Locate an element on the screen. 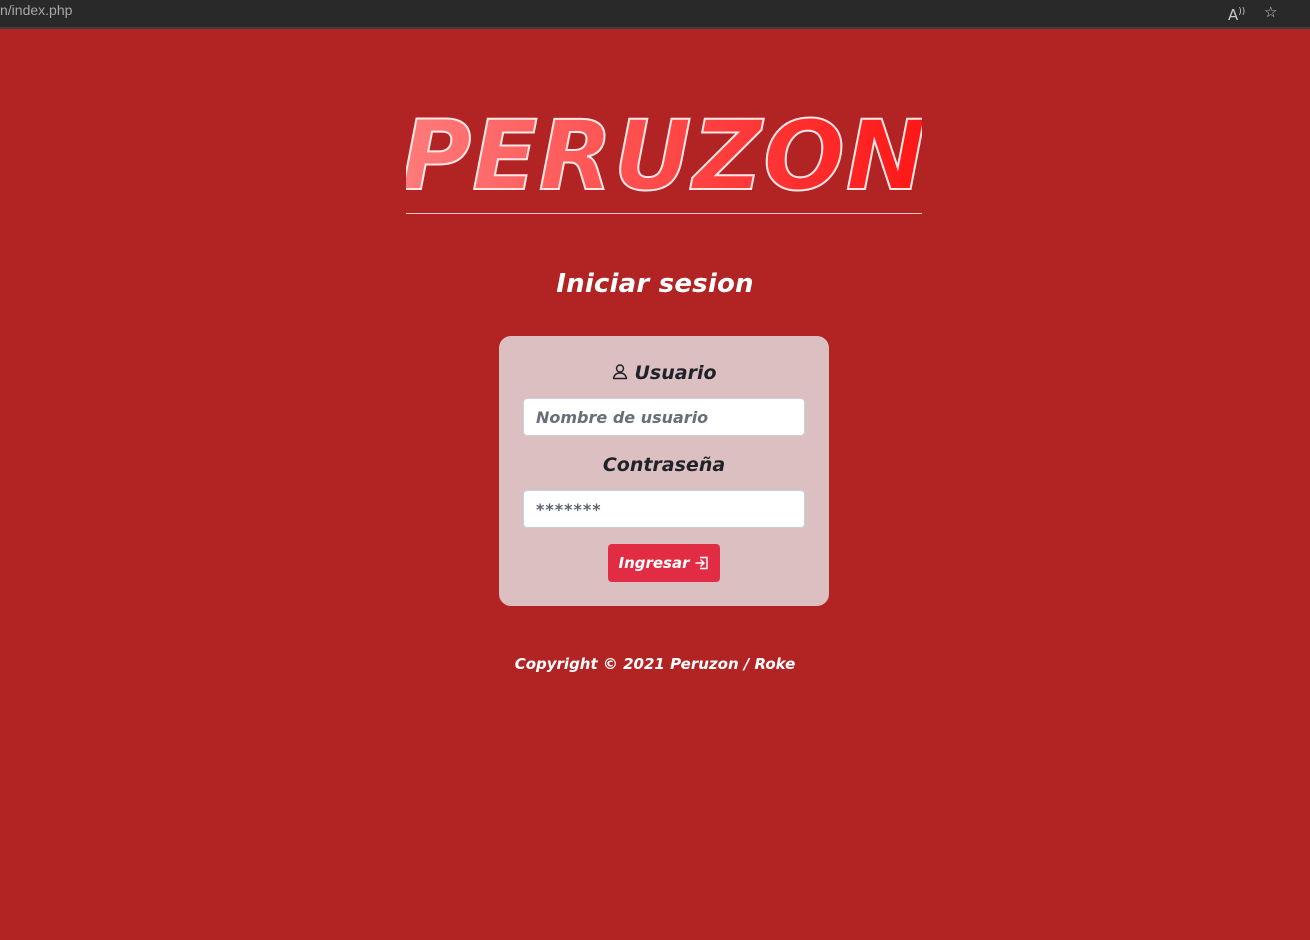 This screenshot has height=940, width=1310. login-form: Usuario Contraseña Ingresar is located at coordinates (664, 471).